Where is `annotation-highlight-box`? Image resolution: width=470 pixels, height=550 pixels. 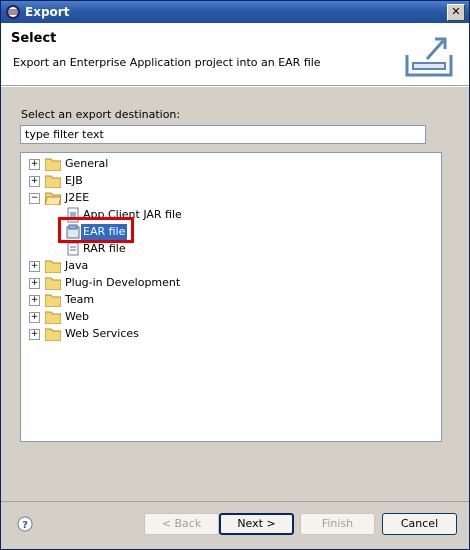
annotation-highlight-box is located at coordinates (96, 230).